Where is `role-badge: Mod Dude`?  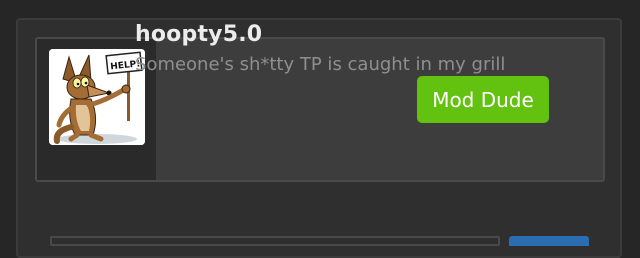 role-badge: Mod Dude is located at coordinates (483, 99).